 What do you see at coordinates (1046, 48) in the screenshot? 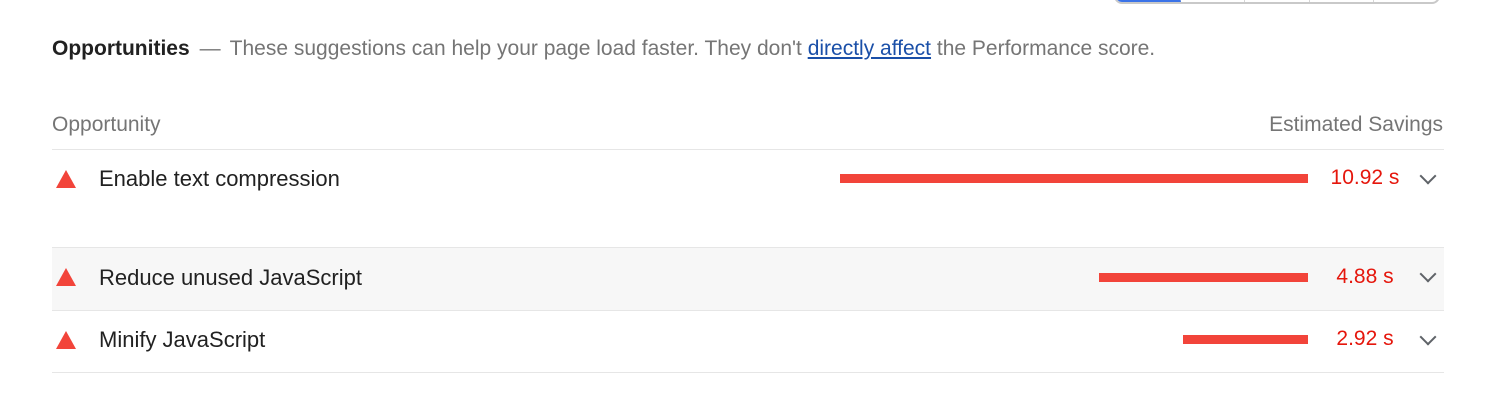
I see `description-text-end: the Performance score.` at bounding box center [1046, 48].